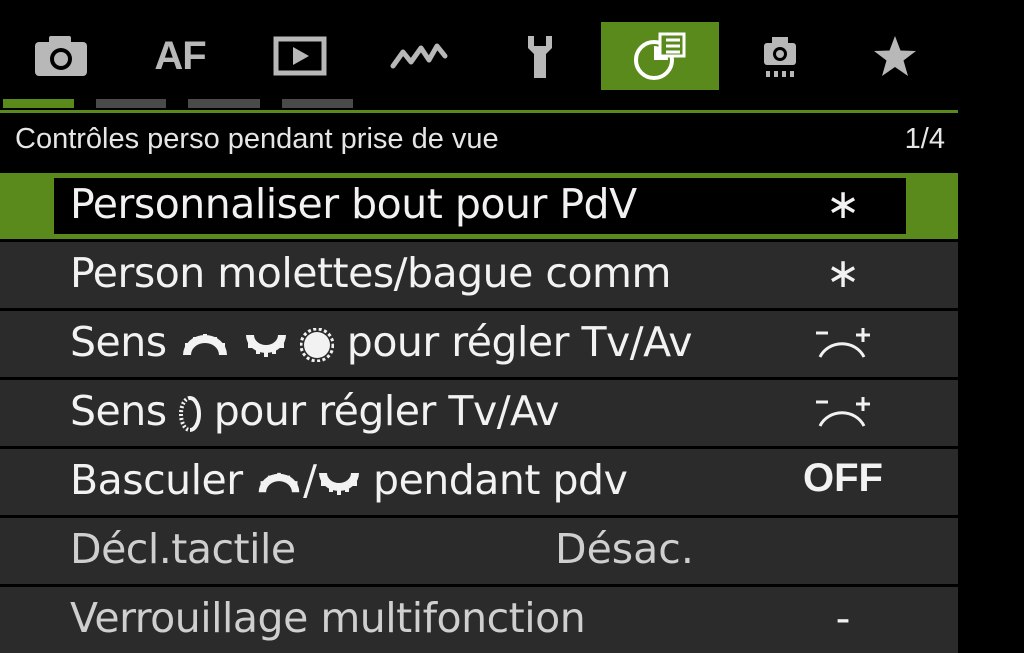 The height and width of the screenshot is (653, 1024). I want to click on menu-item-label: Person molettes/bague comm, so click(370, 273).